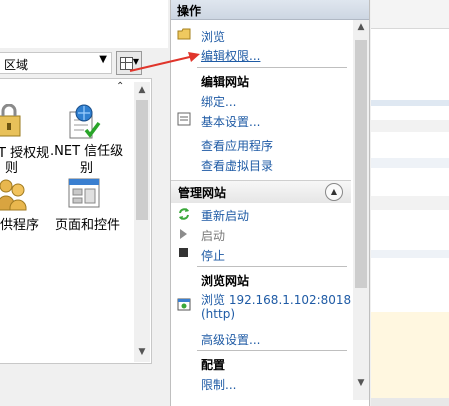 Image resolution: width=449 pixels, height=406 pixels. I want to click on dotnet-trust-icon, so click(85, 122).